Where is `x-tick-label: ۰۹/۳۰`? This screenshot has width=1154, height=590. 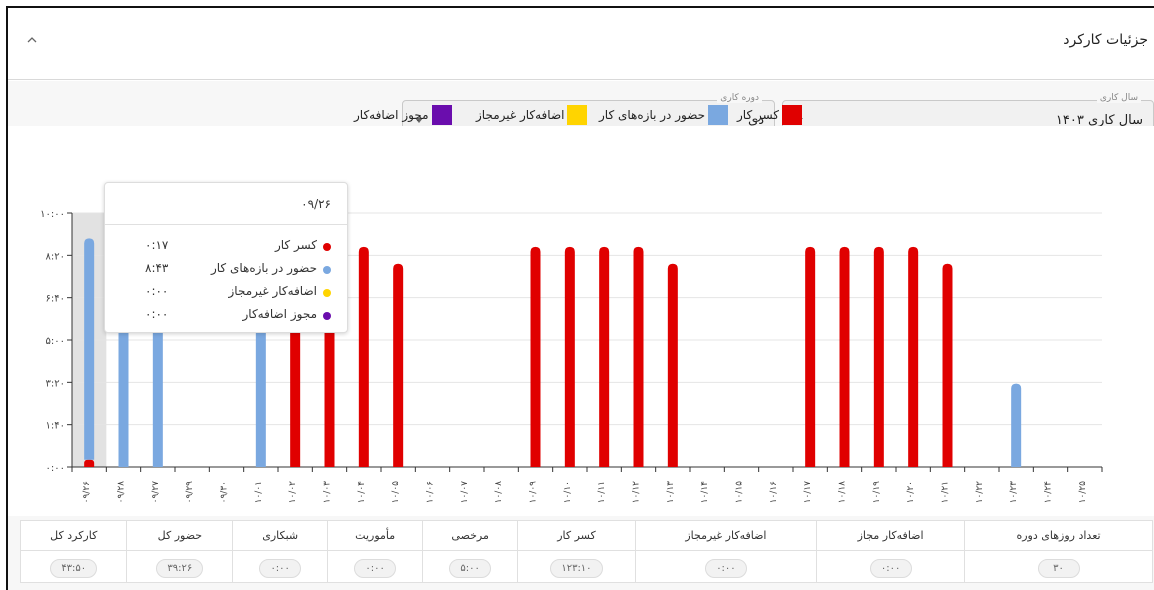
x-tick-label: ۰۹/۳۰ is located at coordinates (225, 492).